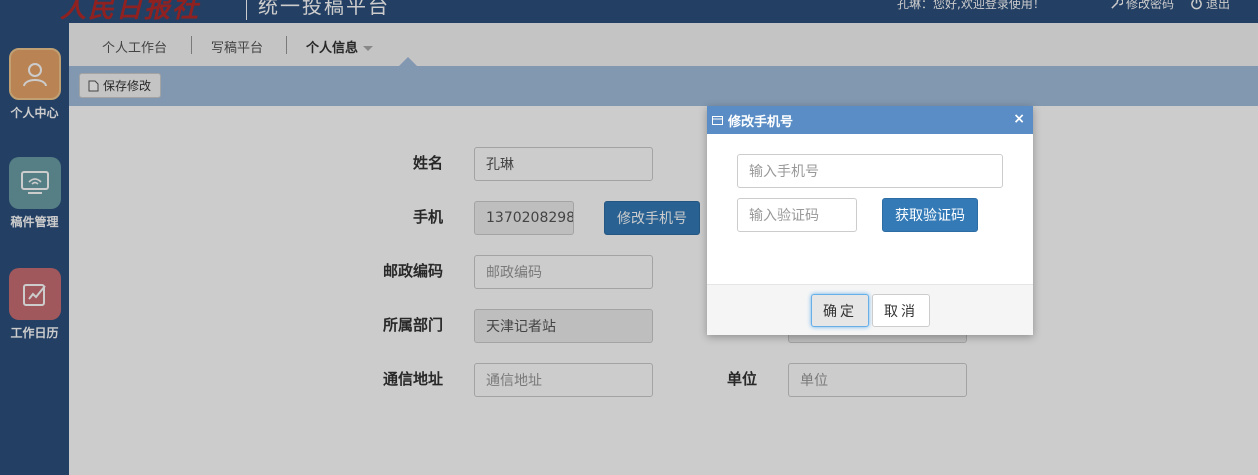  What do you see at coordinates (717, 120) in the screenshot?
I see `window-icon` at bounding box center [717, 120].